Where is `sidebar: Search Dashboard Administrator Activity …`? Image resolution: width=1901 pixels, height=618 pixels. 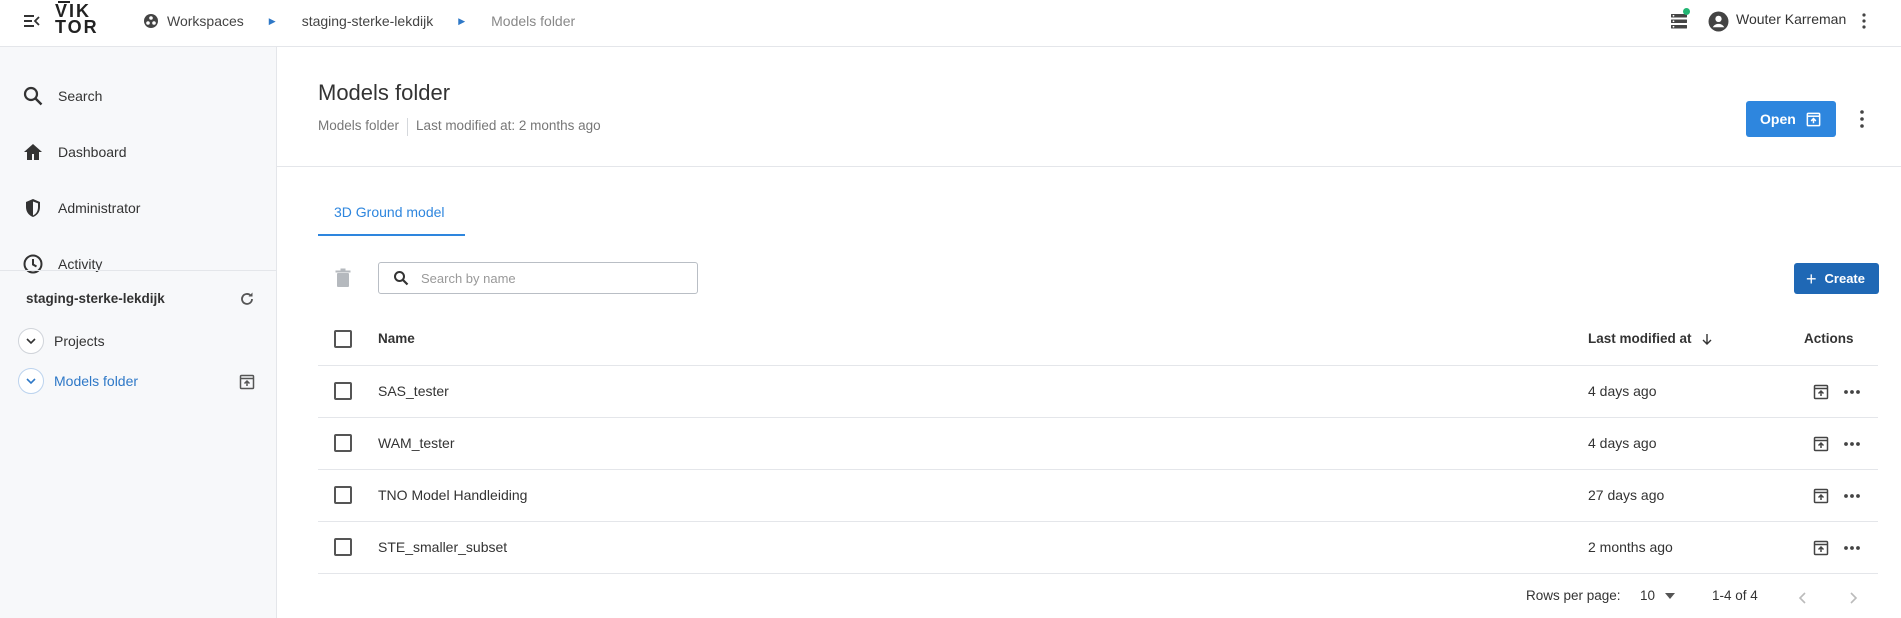
sidebar: Search Dashboard Administrator Activity … is located at coordinates (138, 332).